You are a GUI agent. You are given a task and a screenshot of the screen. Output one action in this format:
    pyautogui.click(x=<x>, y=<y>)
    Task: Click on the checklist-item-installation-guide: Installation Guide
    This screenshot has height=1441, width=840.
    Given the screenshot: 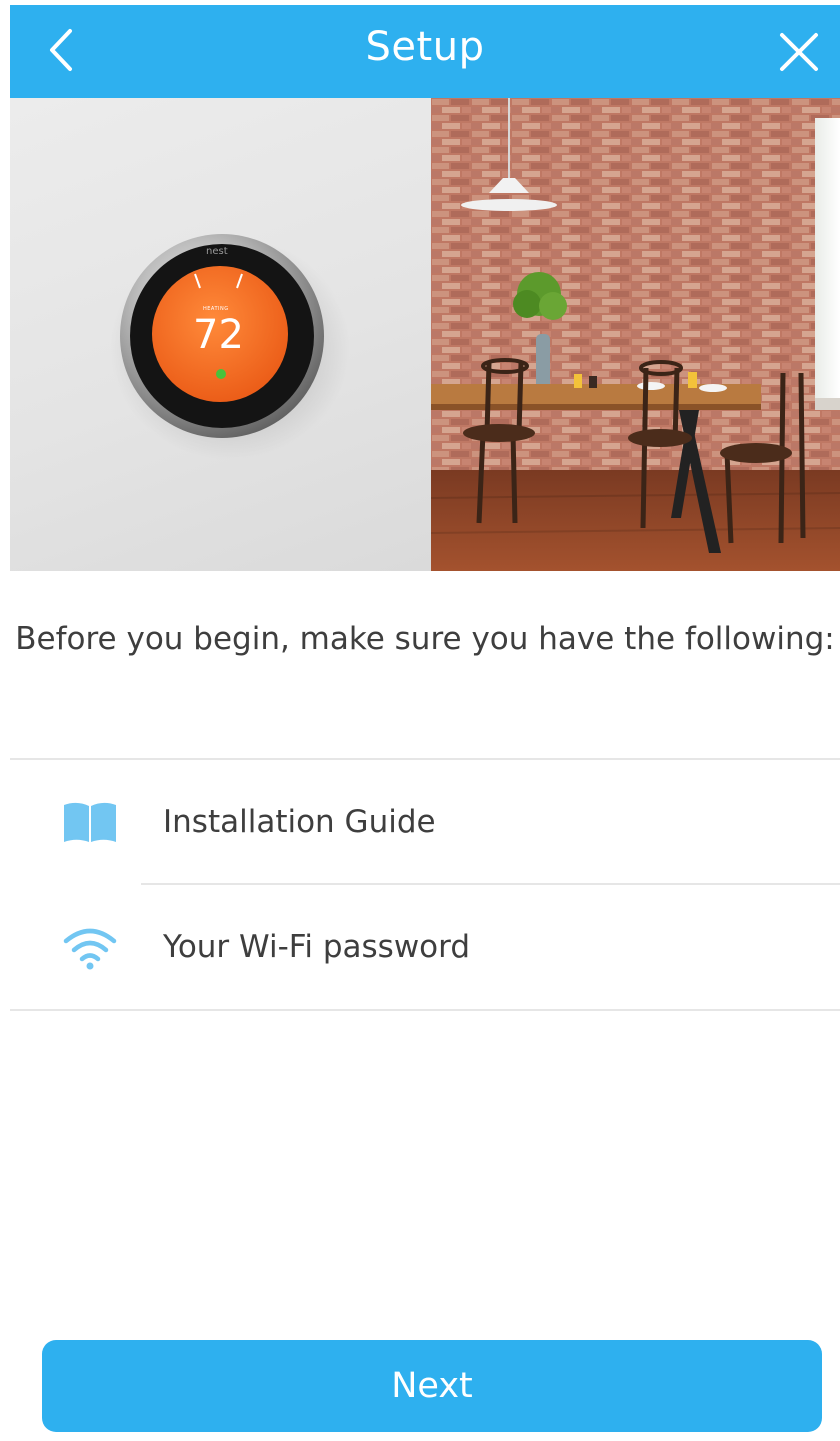 What is the action you would take?
    pyautogui.click(x=425, y=822)
    